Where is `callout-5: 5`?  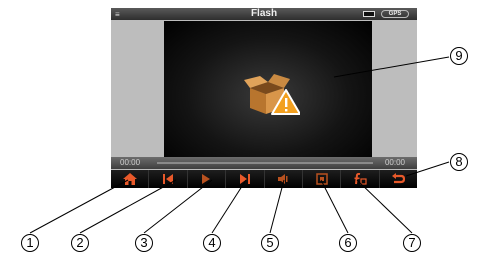 callout-5: 5 is located at coordinates (270, 243).